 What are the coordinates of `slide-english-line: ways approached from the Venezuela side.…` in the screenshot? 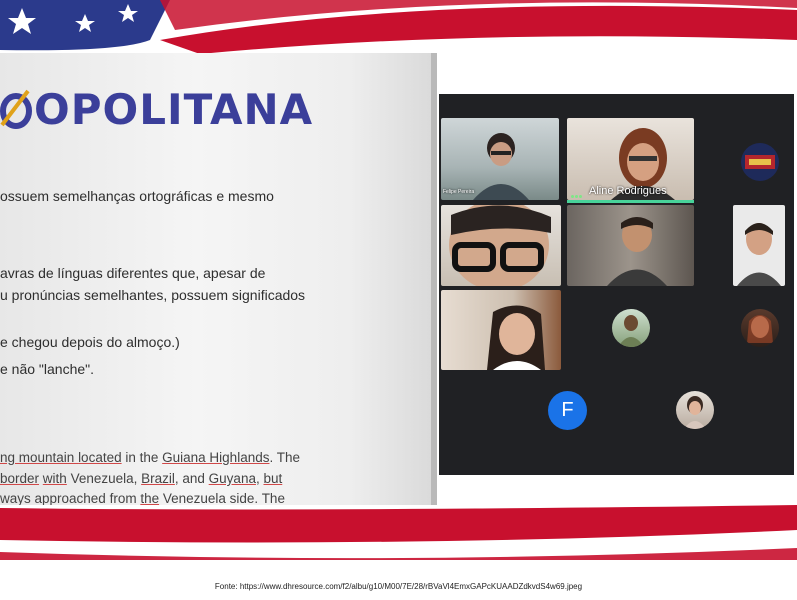 It's located at (142, 498).